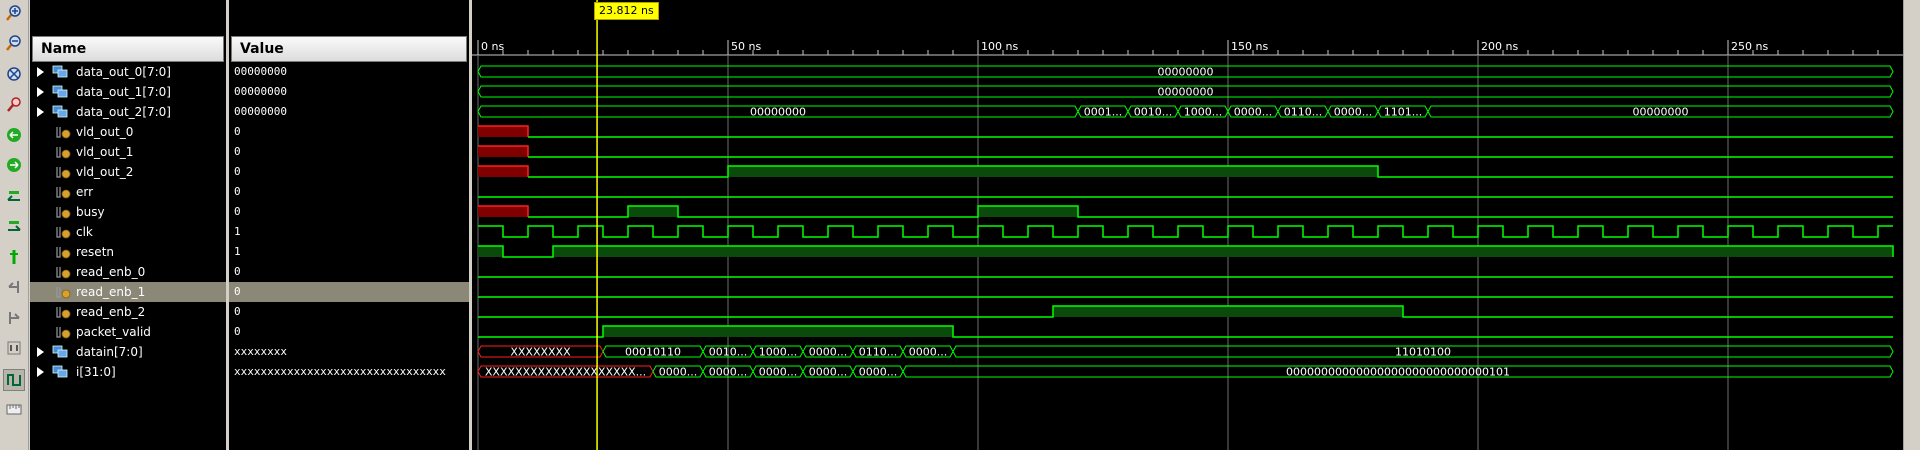 This screenshot has height=450, width=1920. I want to click on timeline-label: 200 ns, so click(1499, 46).